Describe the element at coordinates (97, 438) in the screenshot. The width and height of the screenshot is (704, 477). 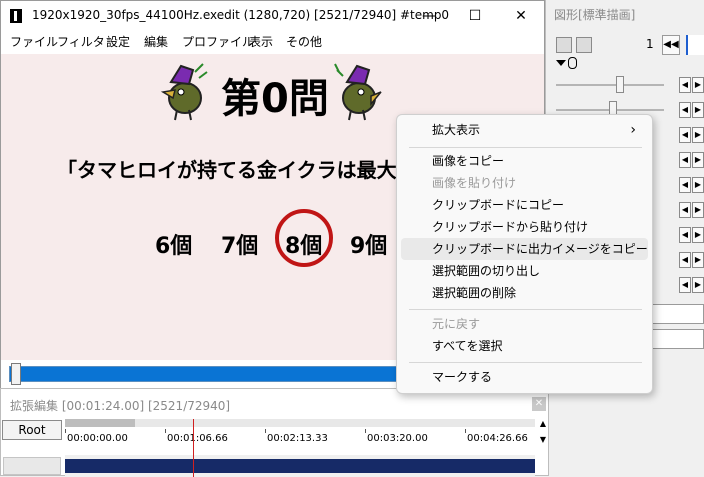
I see `tick-label: 00:00:00.00` at that location.